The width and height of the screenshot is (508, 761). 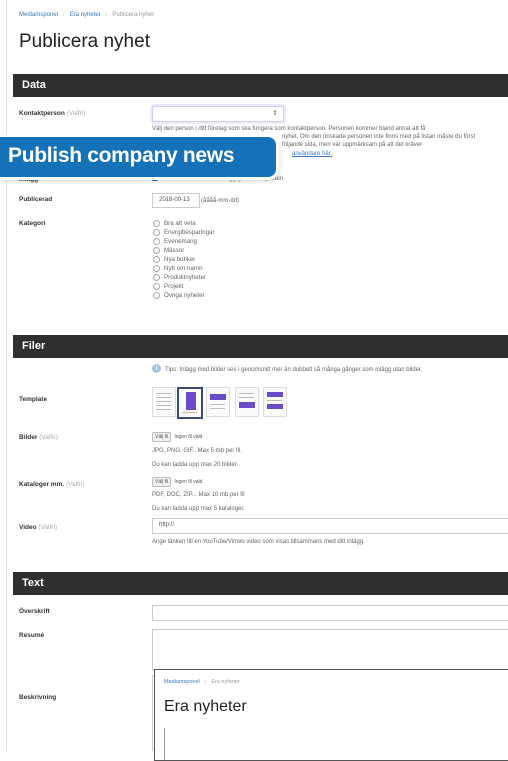 What do you see at coordinates (275, 402) in the screenshot?
I see `template-image-middle` at bounding box center [275, 402].